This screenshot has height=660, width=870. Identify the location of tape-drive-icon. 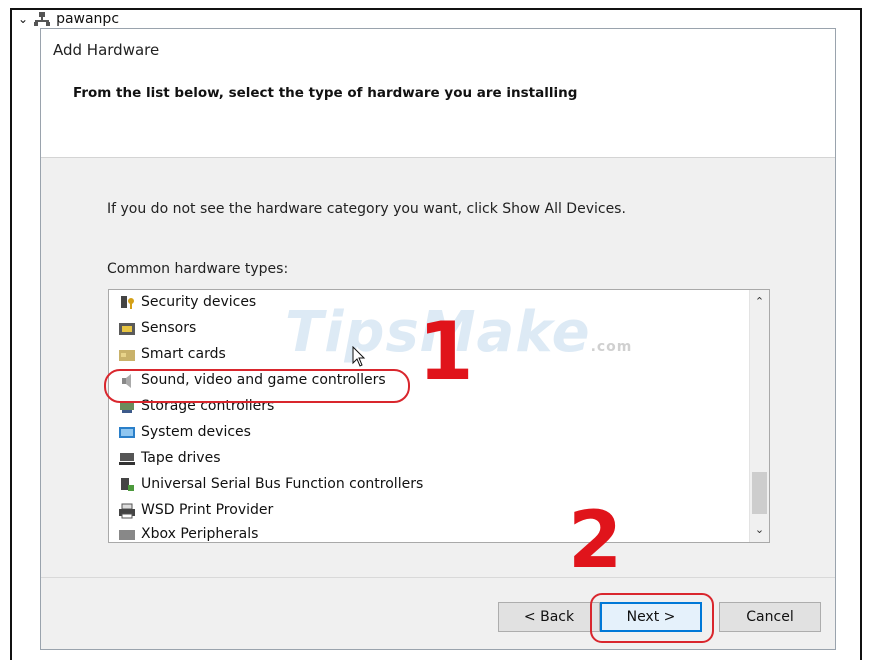
(127, 458).